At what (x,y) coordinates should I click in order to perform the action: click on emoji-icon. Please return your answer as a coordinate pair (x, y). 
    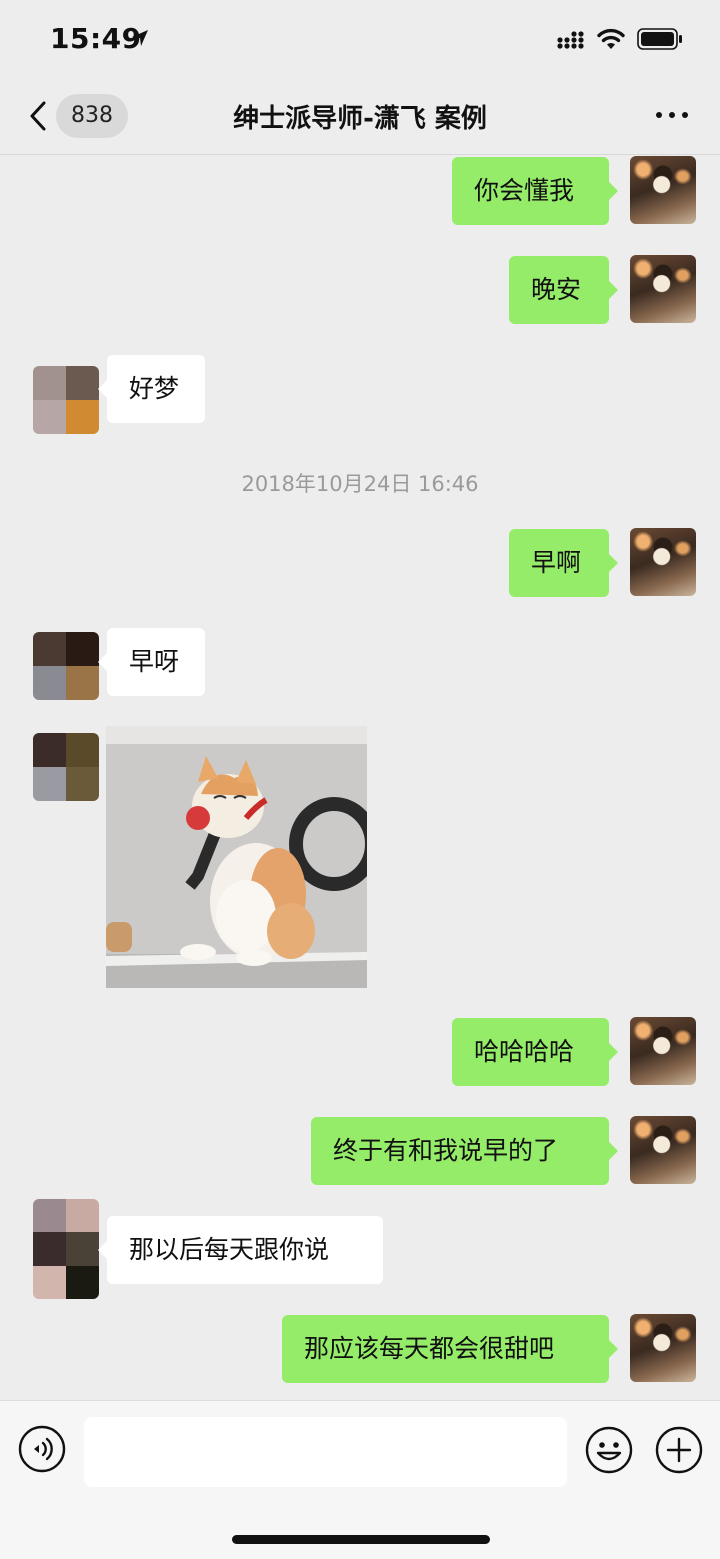
    Looking at the image, I should click on (609, 1450).